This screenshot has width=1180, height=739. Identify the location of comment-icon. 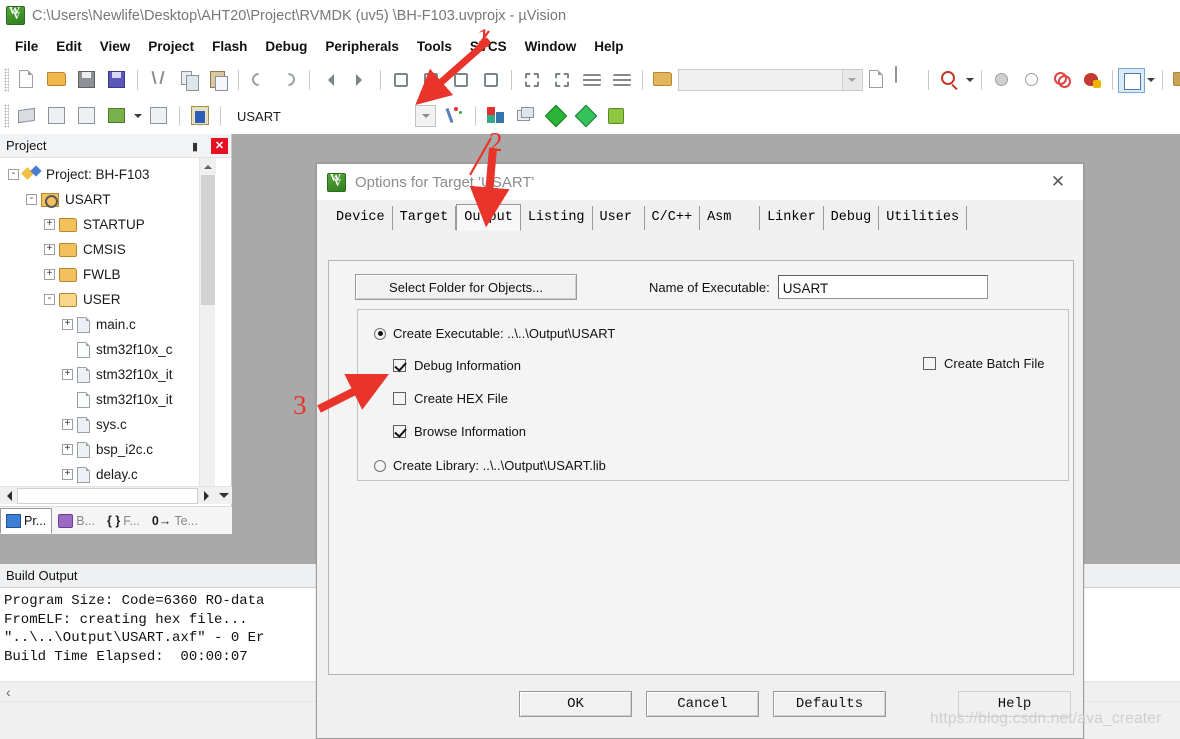
(592, 80).